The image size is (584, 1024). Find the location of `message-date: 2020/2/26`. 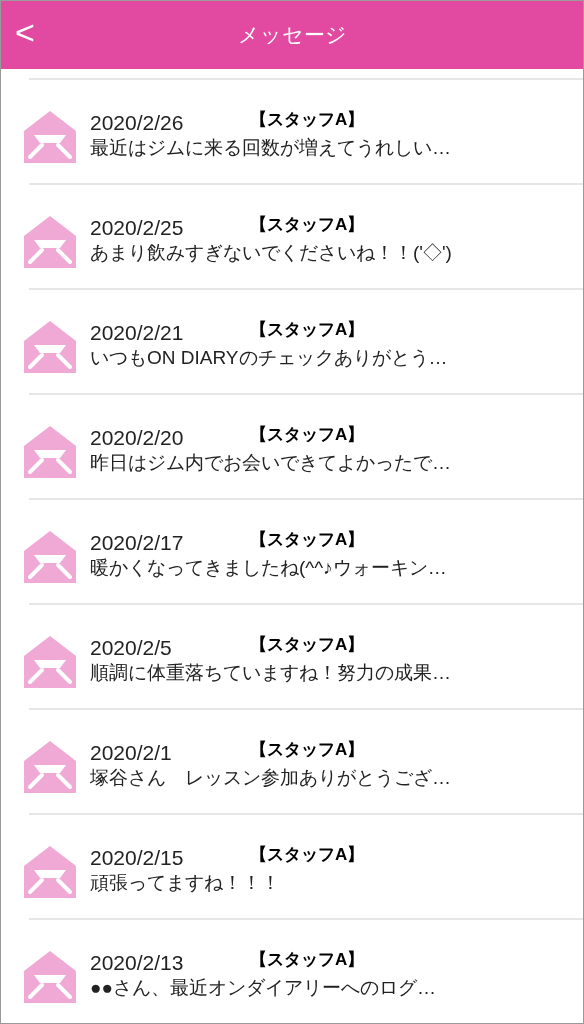

message-date: 2020/2/26 is located at coordinates (137, 123).